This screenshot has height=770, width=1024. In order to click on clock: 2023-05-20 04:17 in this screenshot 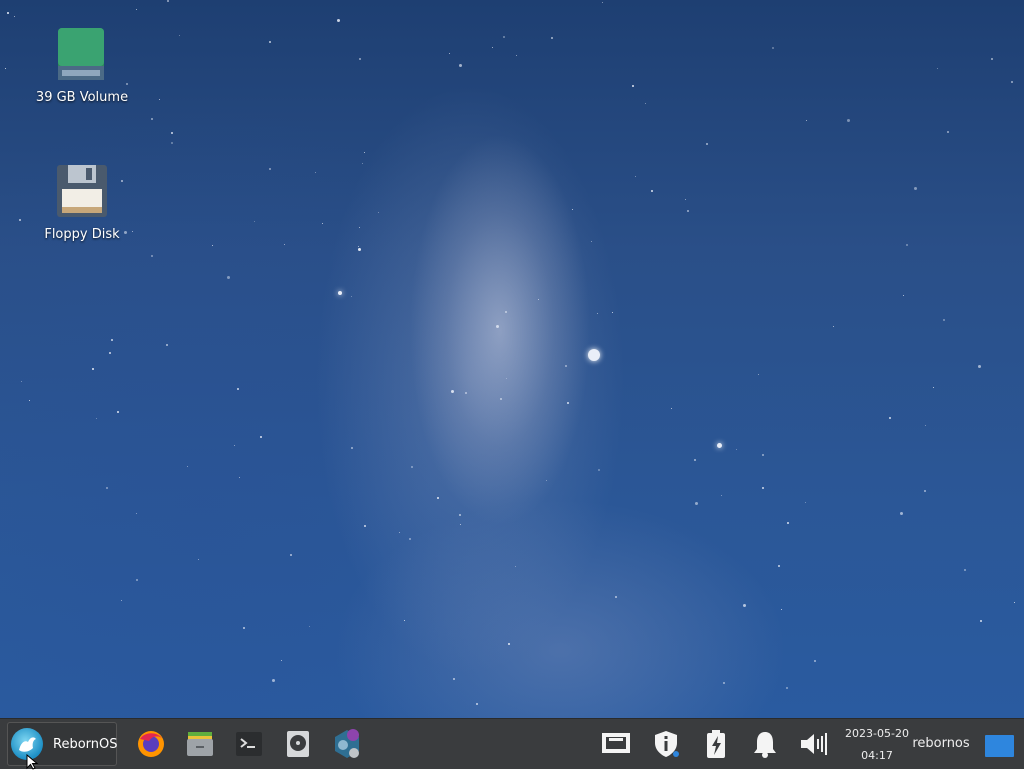, I will do `click(877, 745)`.